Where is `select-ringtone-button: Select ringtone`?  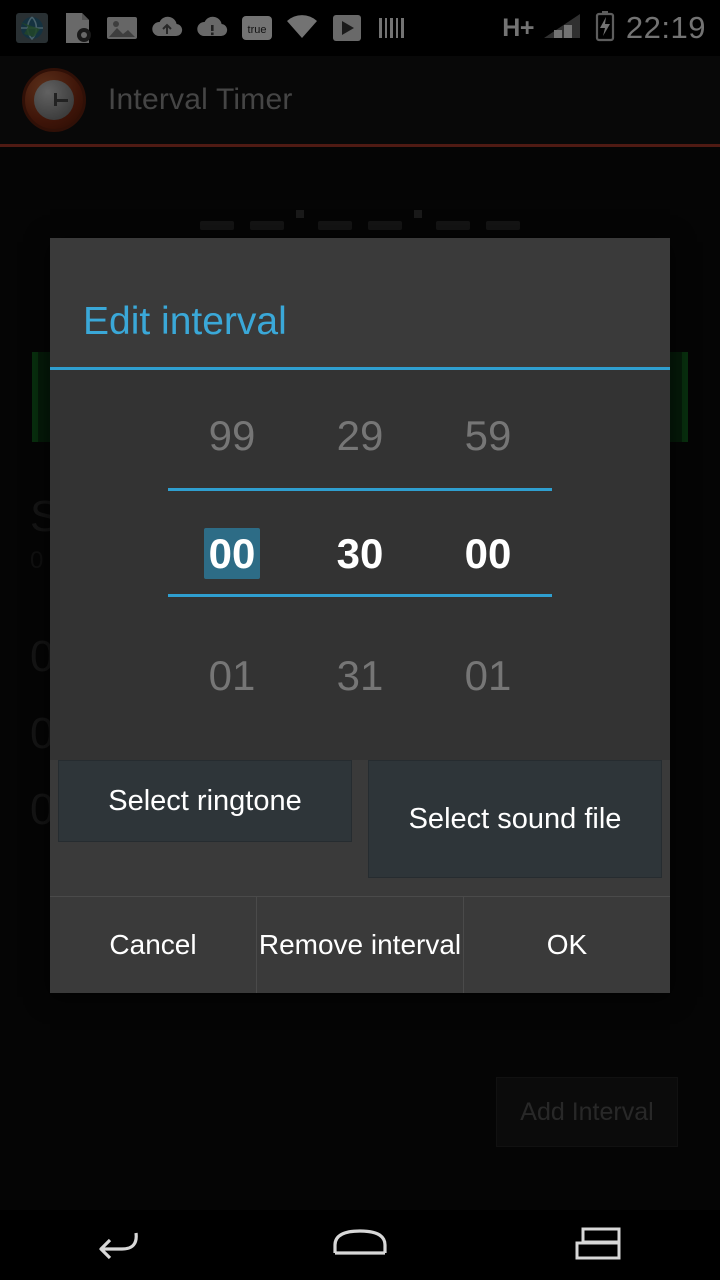 select-ringtone-button: Select ringtone is located at coordinates (205, 801).